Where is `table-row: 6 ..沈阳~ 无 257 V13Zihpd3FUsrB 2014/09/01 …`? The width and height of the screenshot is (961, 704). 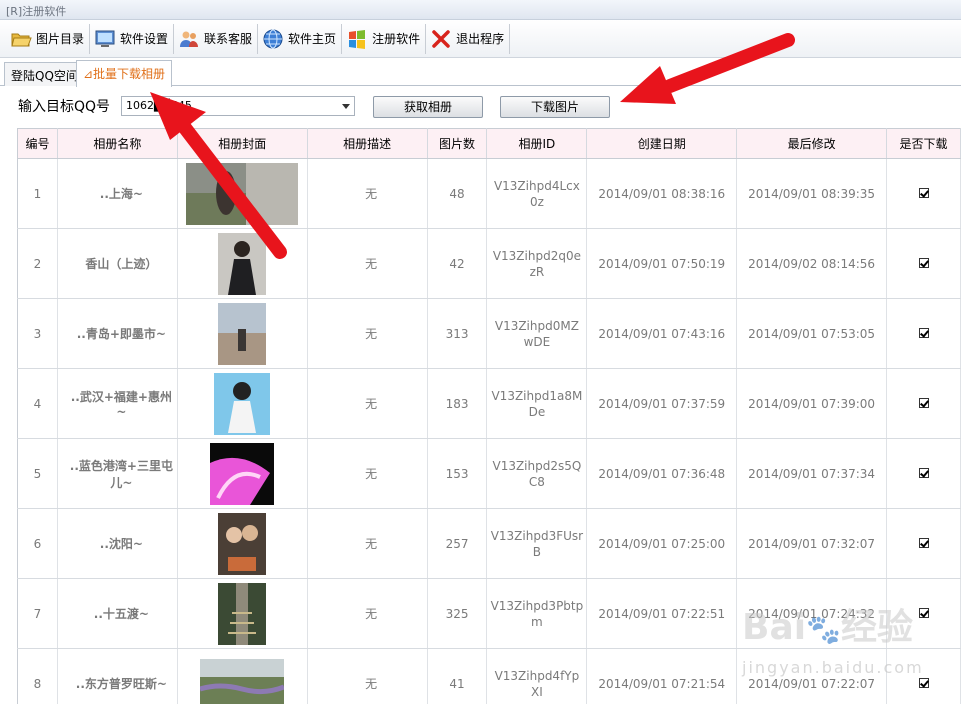
table-row: 6 ..沈阳~ 无 257 V13Zihpd3FUsrB 2014/09/01 … is located at coordinates (489, 543).